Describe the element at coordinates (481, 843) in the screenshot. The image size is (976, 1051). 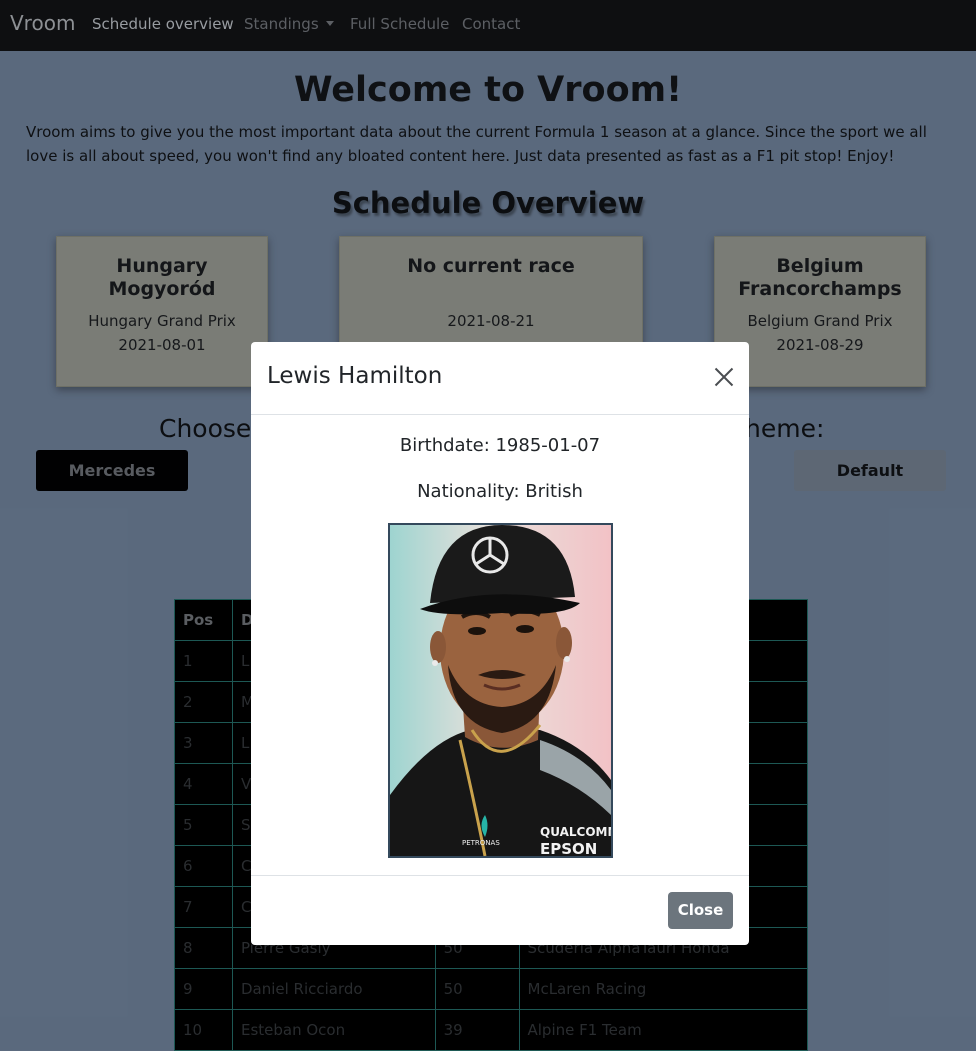
I see `photo-petronas-text: PETRONAS` at that location.